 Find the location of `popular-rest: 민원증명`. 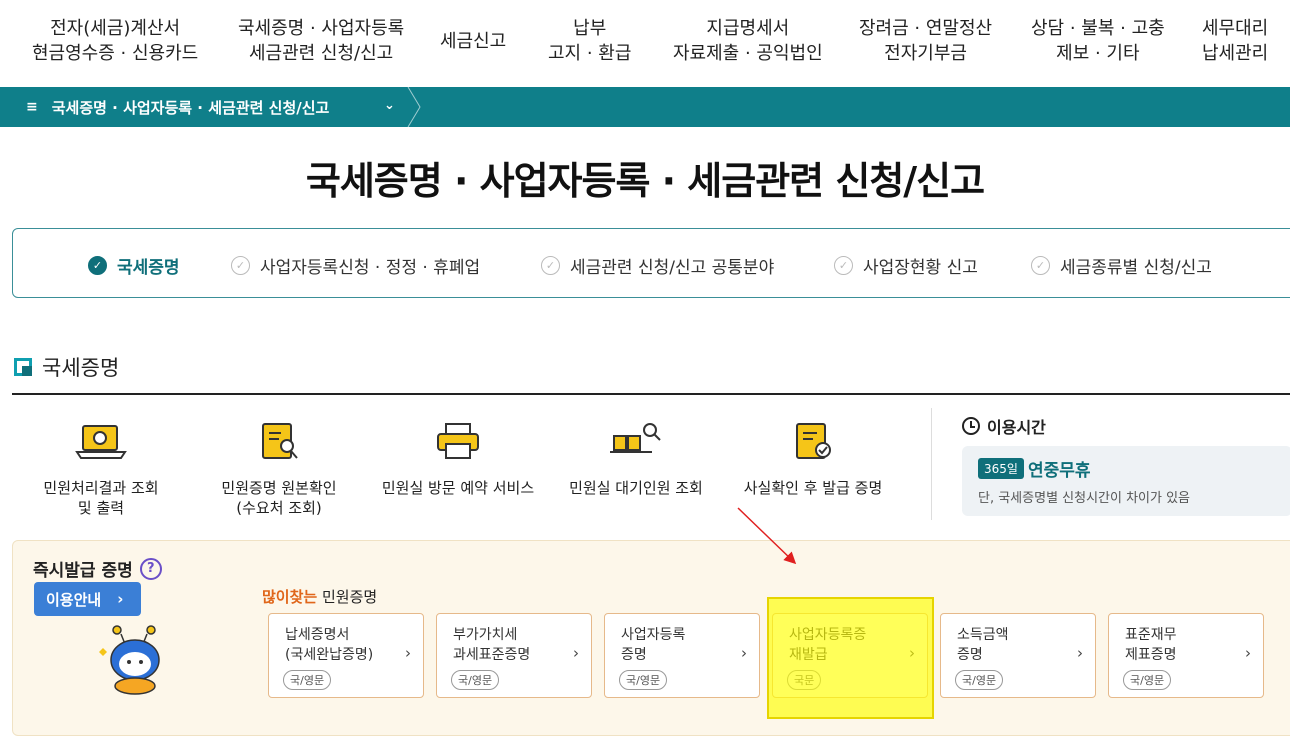

popular-rest: 민원증명 is located at coordinates (347, 597).